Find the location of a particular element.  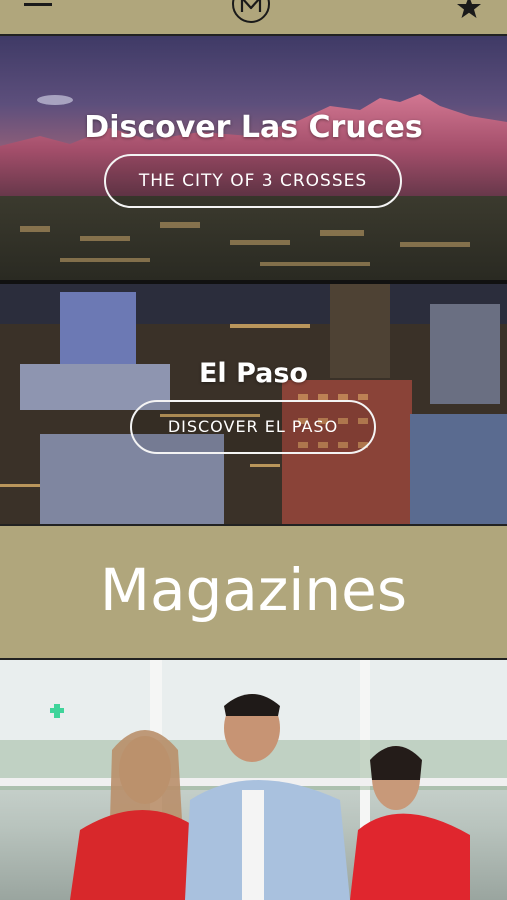

el-paso-title: El Paso is located at coordinates (253, 373).